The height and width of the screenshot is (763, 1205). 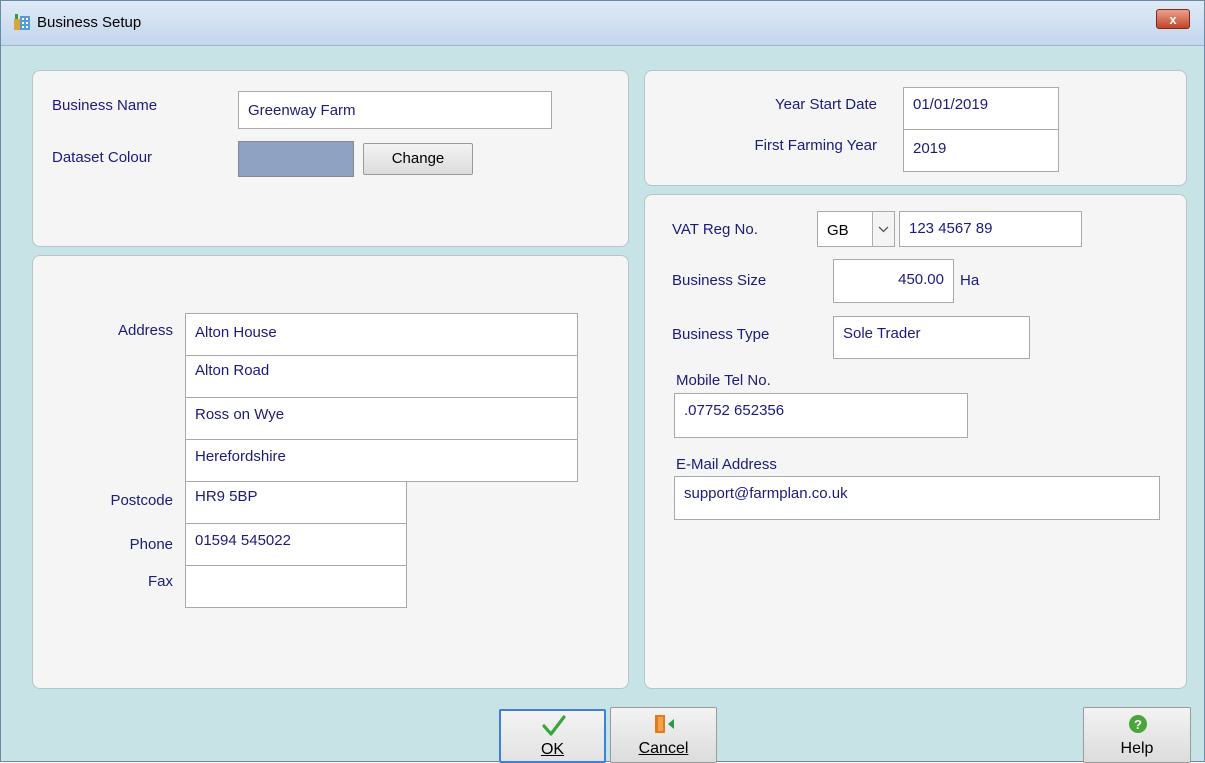 What do you see at coordinates (381, 418) in the screenshot?
I see `address-line-3: Ross on Wye` at bounding box center [381, 418].